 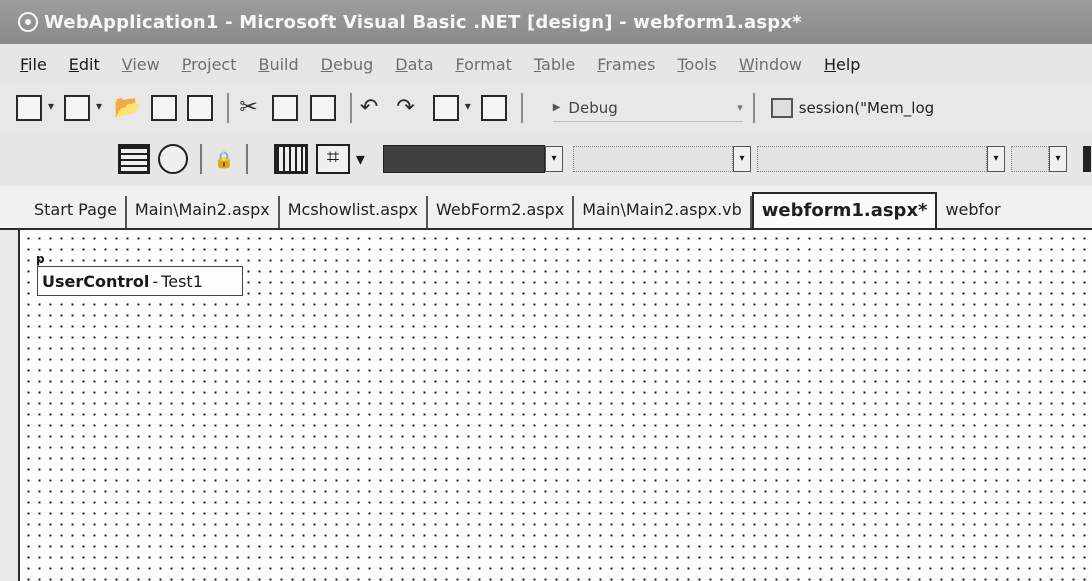 I want to click on find-combo: session("Mem_log, so click(x=852, y=108).